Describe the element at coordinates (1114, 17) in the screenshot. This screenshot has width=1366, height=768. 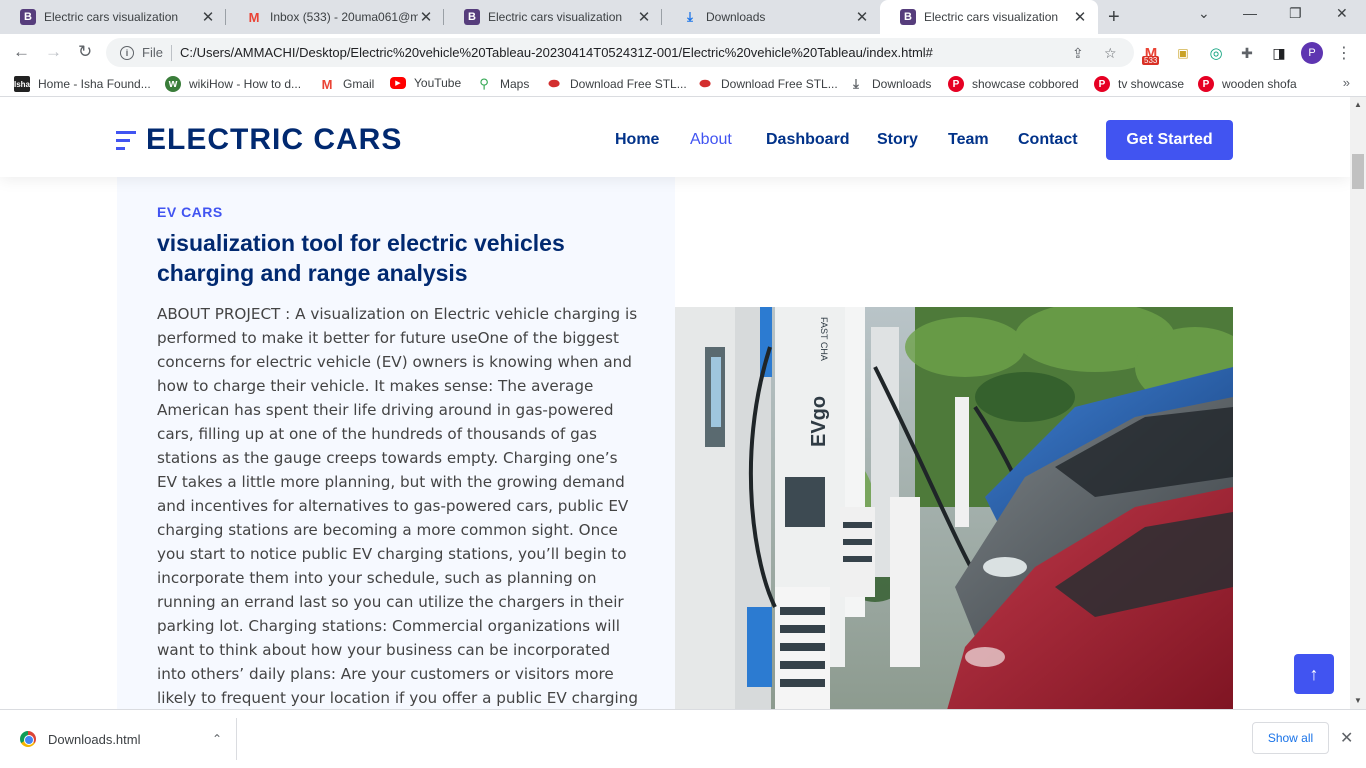
I see `new-tab-icon: +` at that location.